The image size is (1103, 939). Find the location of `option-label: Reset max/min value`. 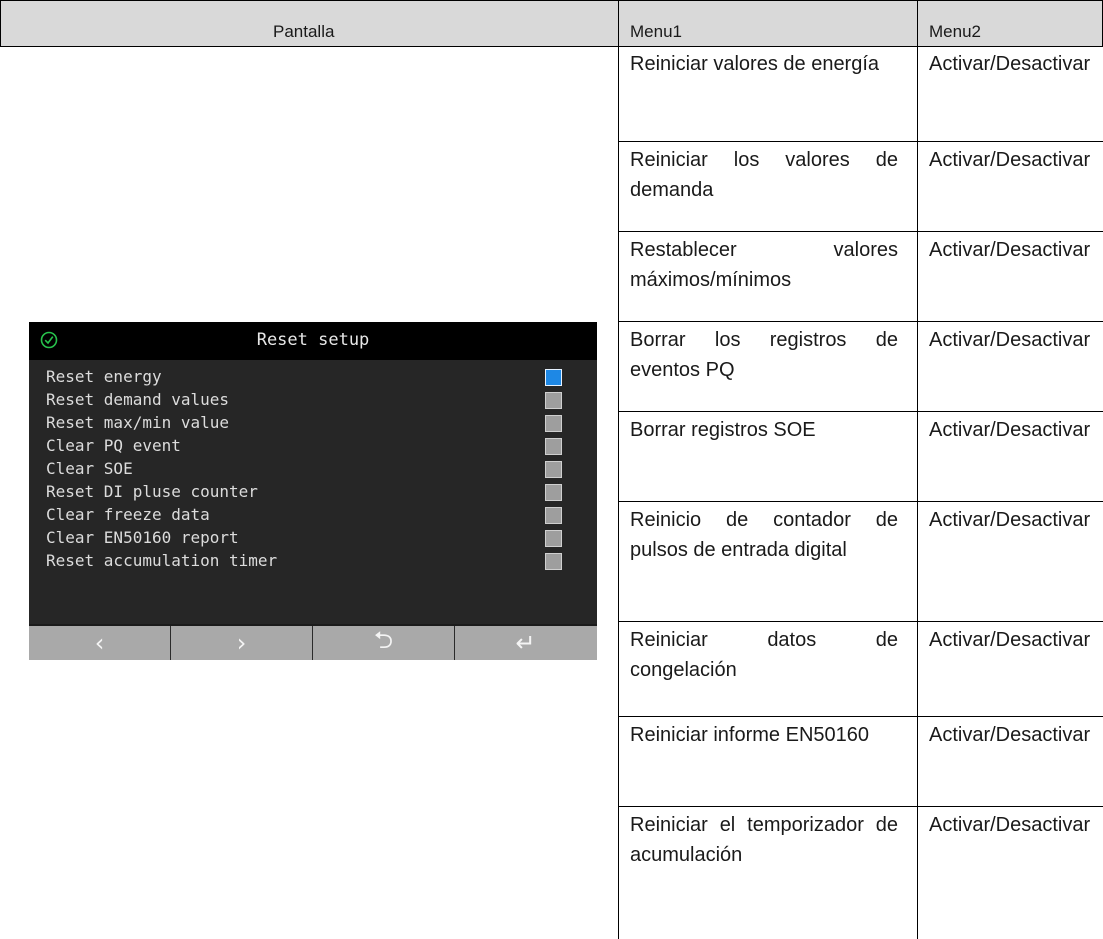

option-label: Reset max/min value is located at coordinates (138, 422).